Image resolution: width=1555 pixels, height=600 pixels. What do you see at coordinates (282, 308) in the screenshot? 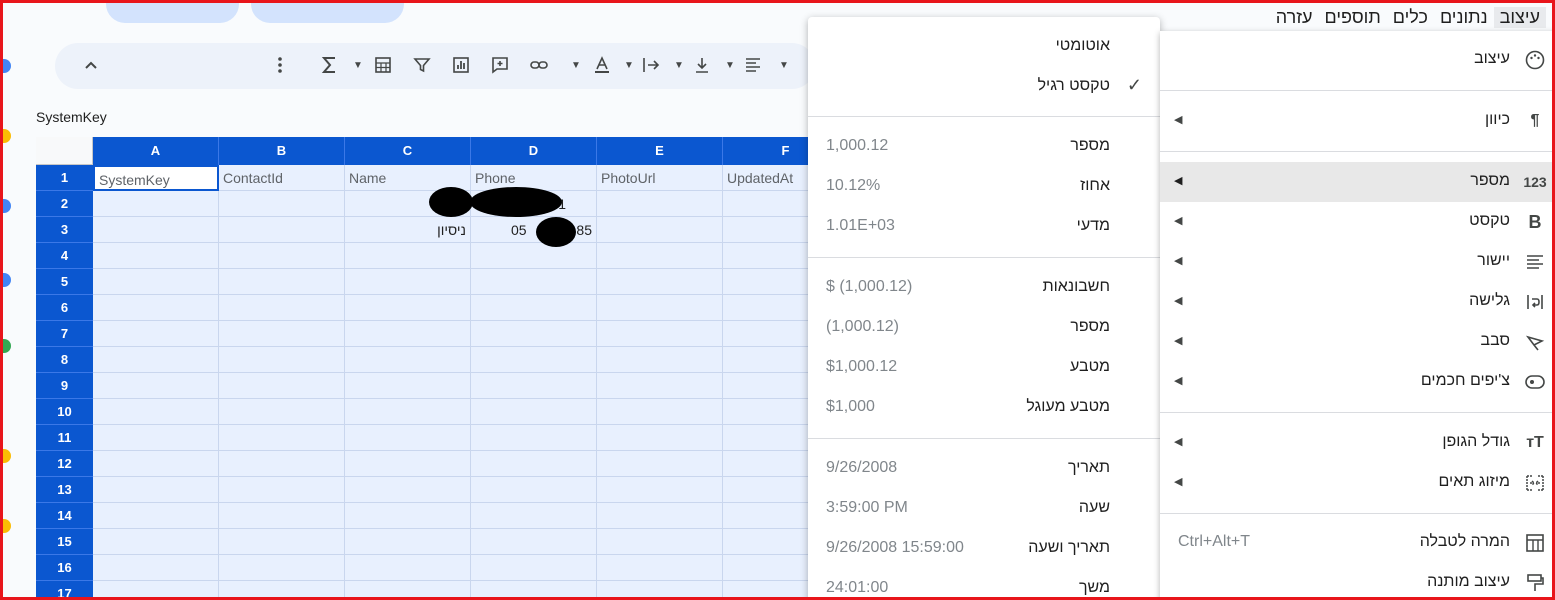
I see `cell-b6` at bounding box center [282, 308].